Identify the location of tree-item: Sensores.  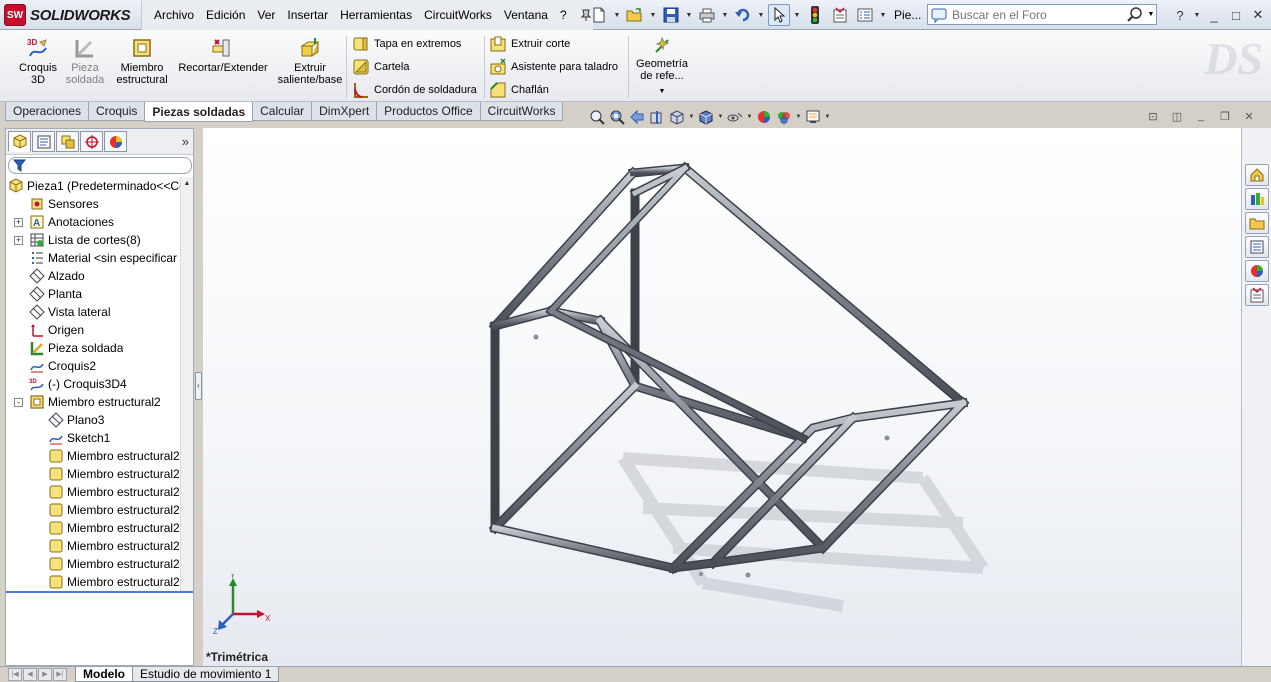
(93, 204).